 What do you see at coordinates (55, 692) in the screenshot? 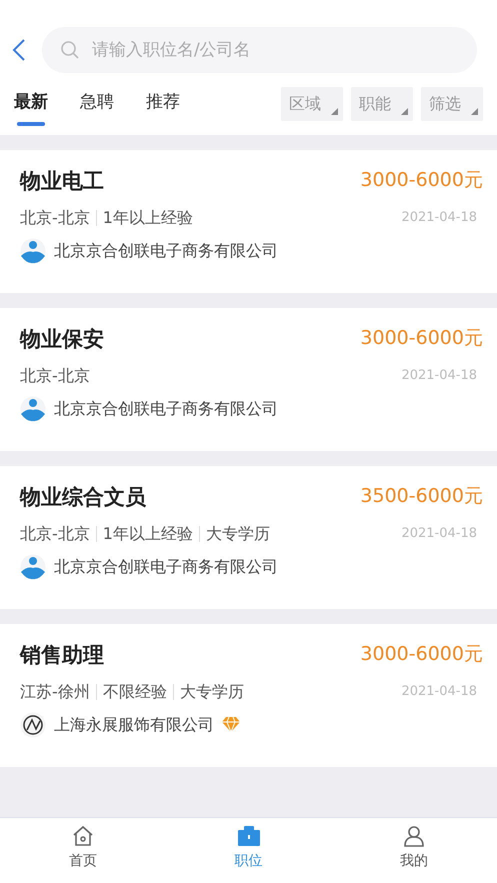
I see `job-tag: 江苏-徐州` at bounding box center [55, 692].